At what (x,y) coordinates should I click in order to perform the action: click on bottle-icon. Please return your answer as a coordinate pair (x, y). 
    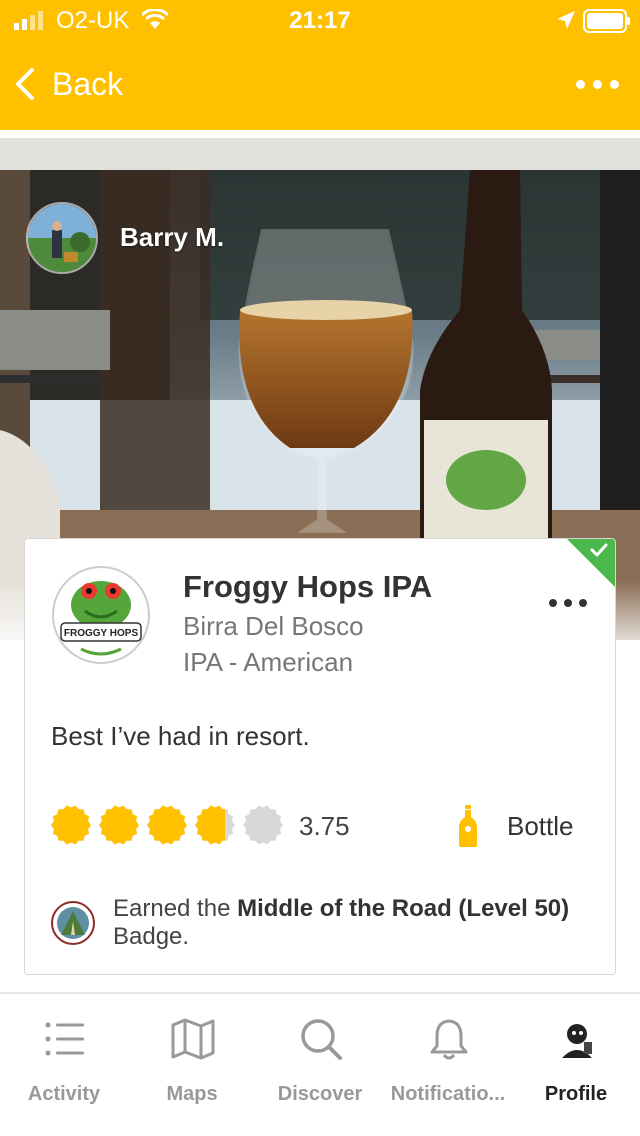
    Looking at the image, I should click on (468, 826).